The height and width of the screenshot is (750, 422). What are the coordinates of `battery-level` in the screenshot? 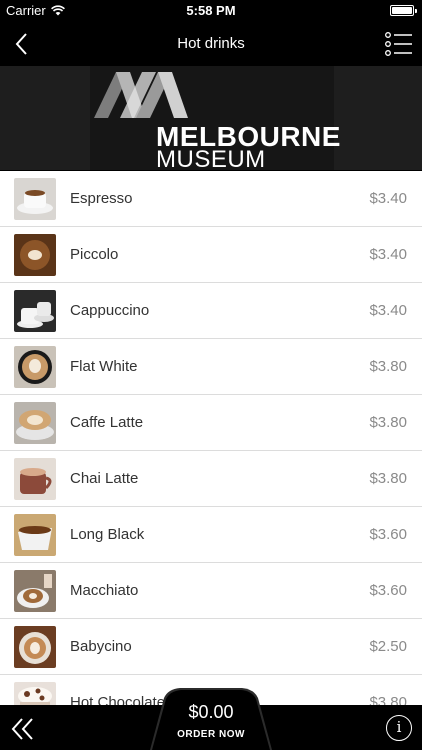 It's located at (402, 10).